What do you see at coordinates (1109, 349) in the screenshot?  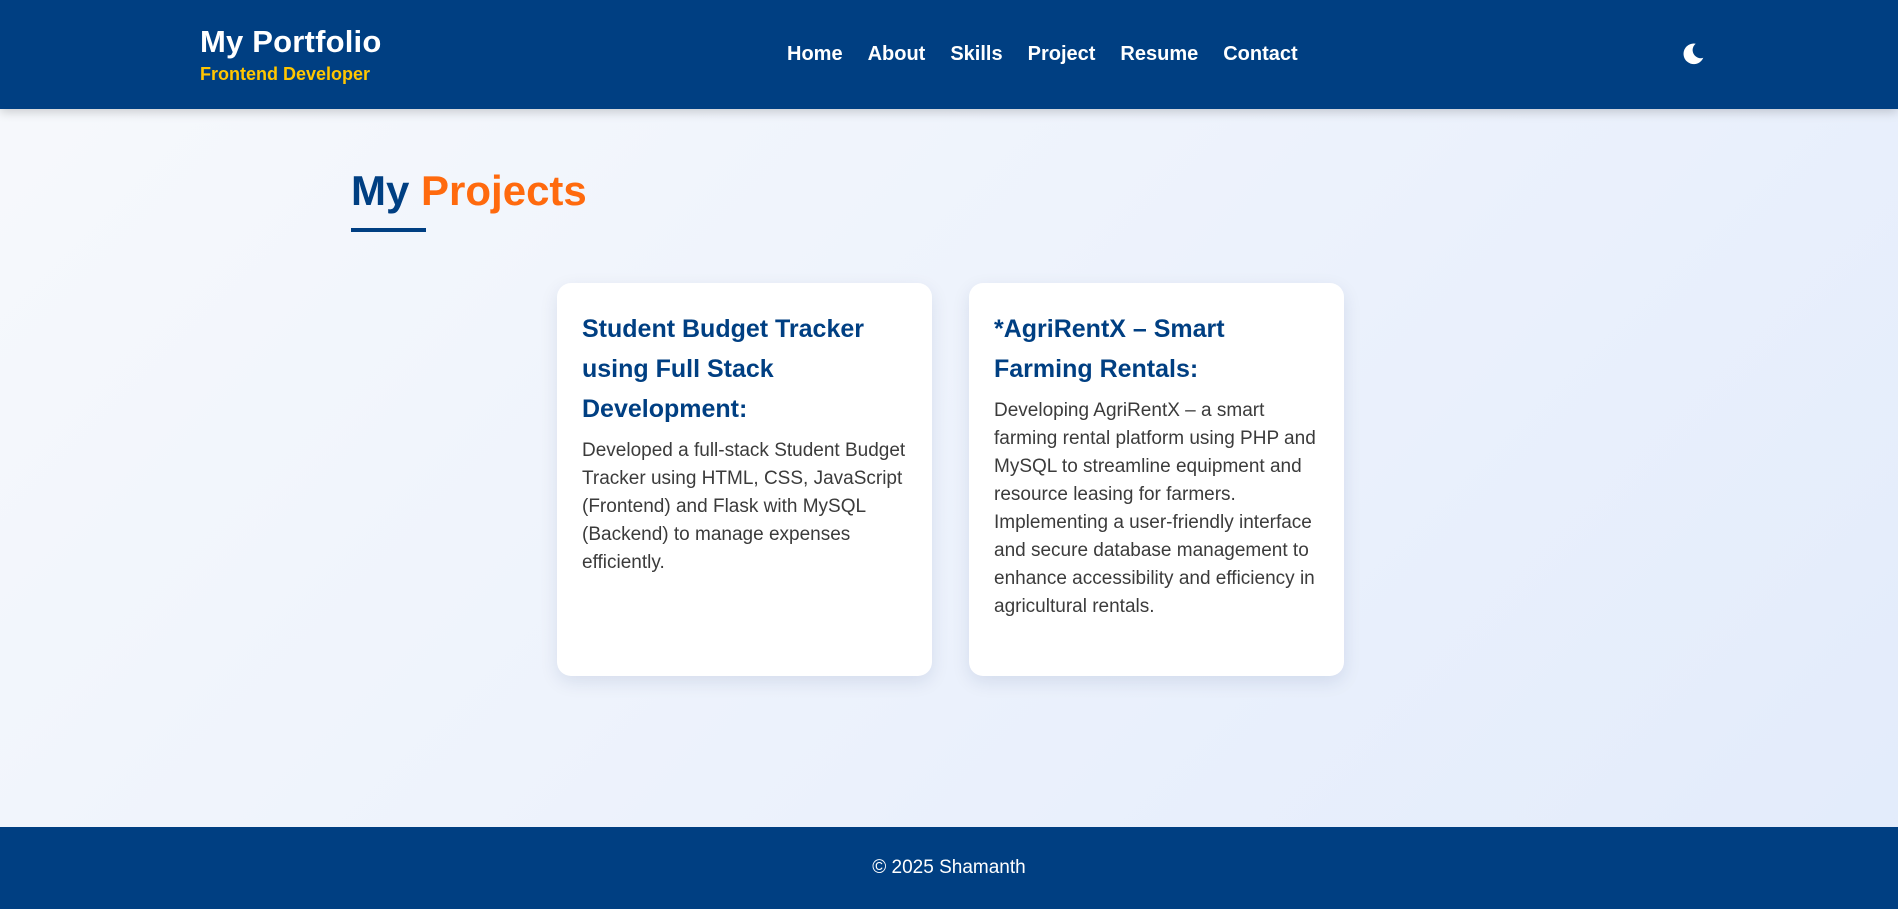 I see `project-title: *AgriRentX – Smart Farming Rentals:` at bounding box center [1109, 349].